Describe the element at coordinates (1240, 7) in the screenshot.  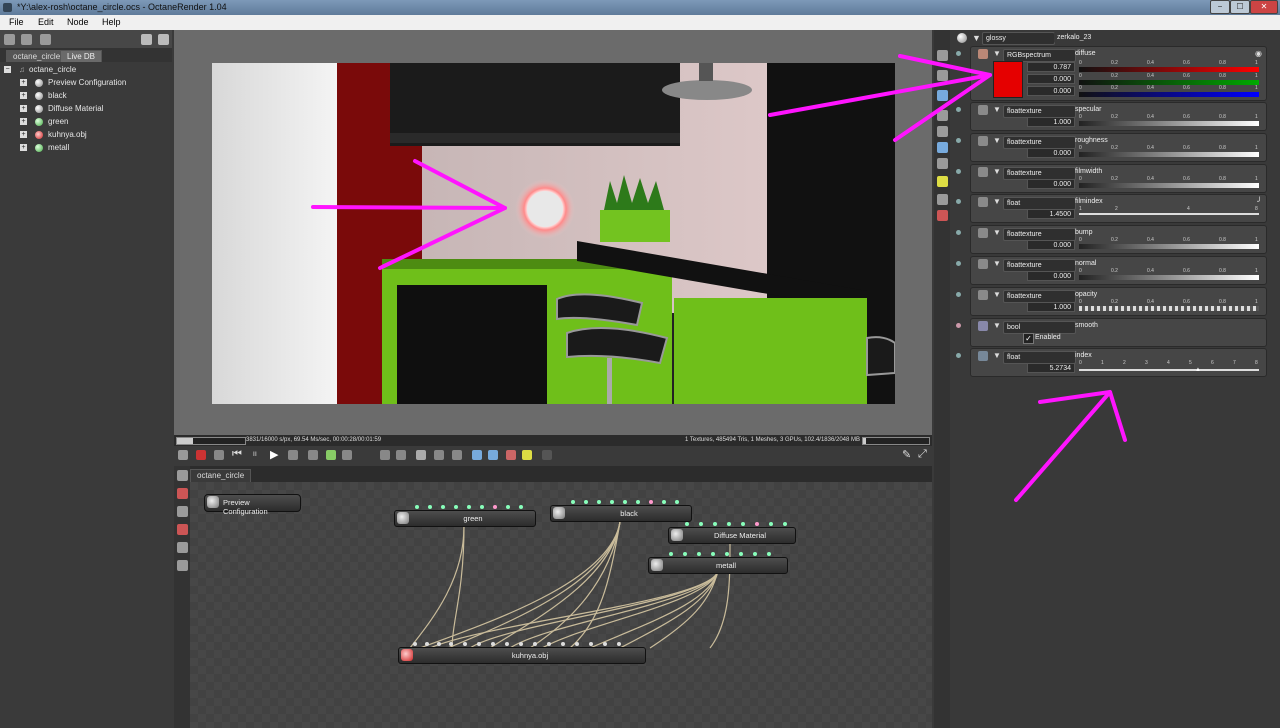
I see `maximize-button: ☐` at that location.